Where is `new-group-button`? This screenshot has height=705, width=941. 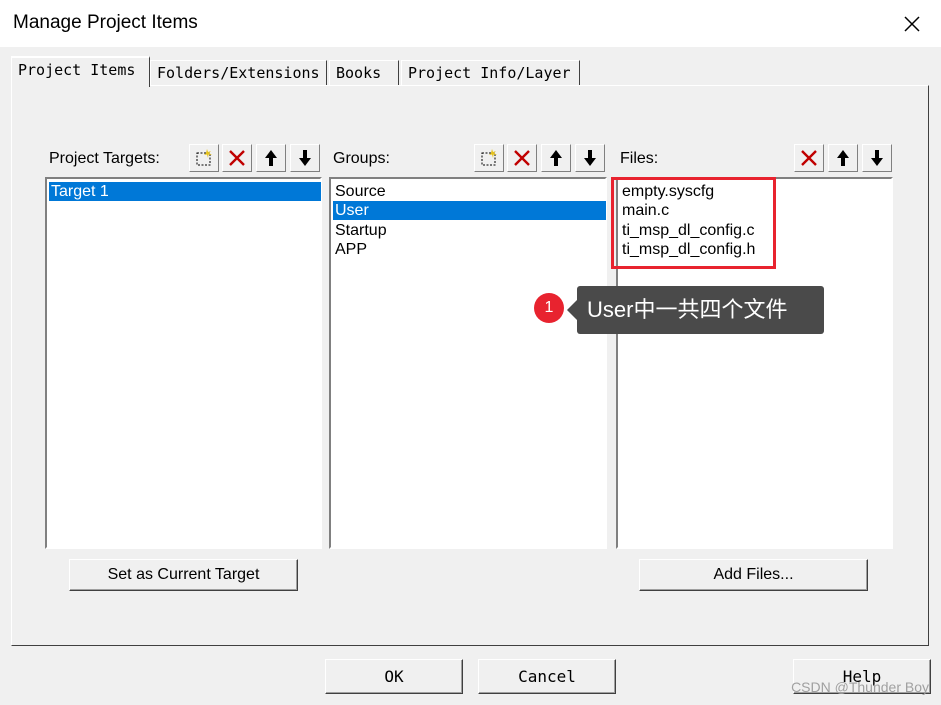
new-group-button is located at coordinates (489, 158).